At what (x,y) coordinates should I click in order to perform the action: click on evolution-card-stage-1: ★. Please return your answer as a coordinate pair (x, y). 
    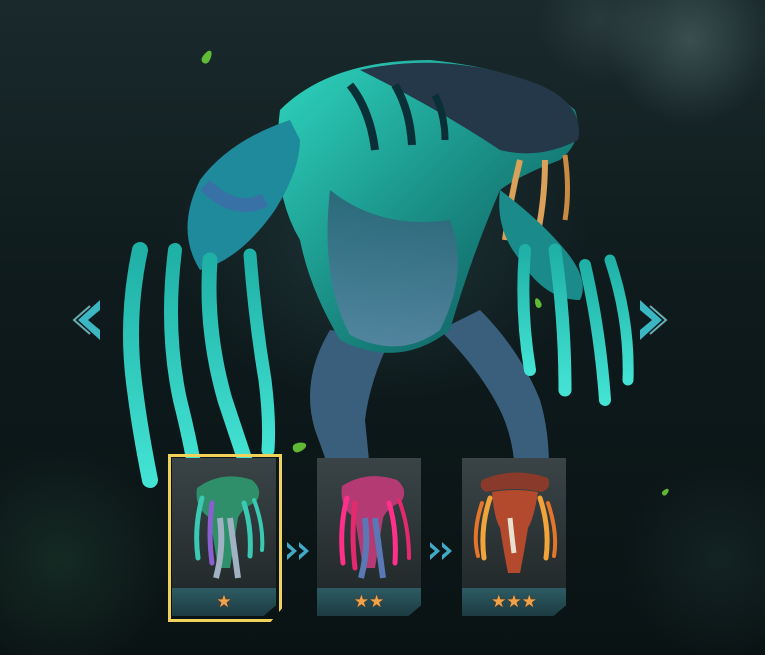
    Looking at the image, I should click on (225, 538).